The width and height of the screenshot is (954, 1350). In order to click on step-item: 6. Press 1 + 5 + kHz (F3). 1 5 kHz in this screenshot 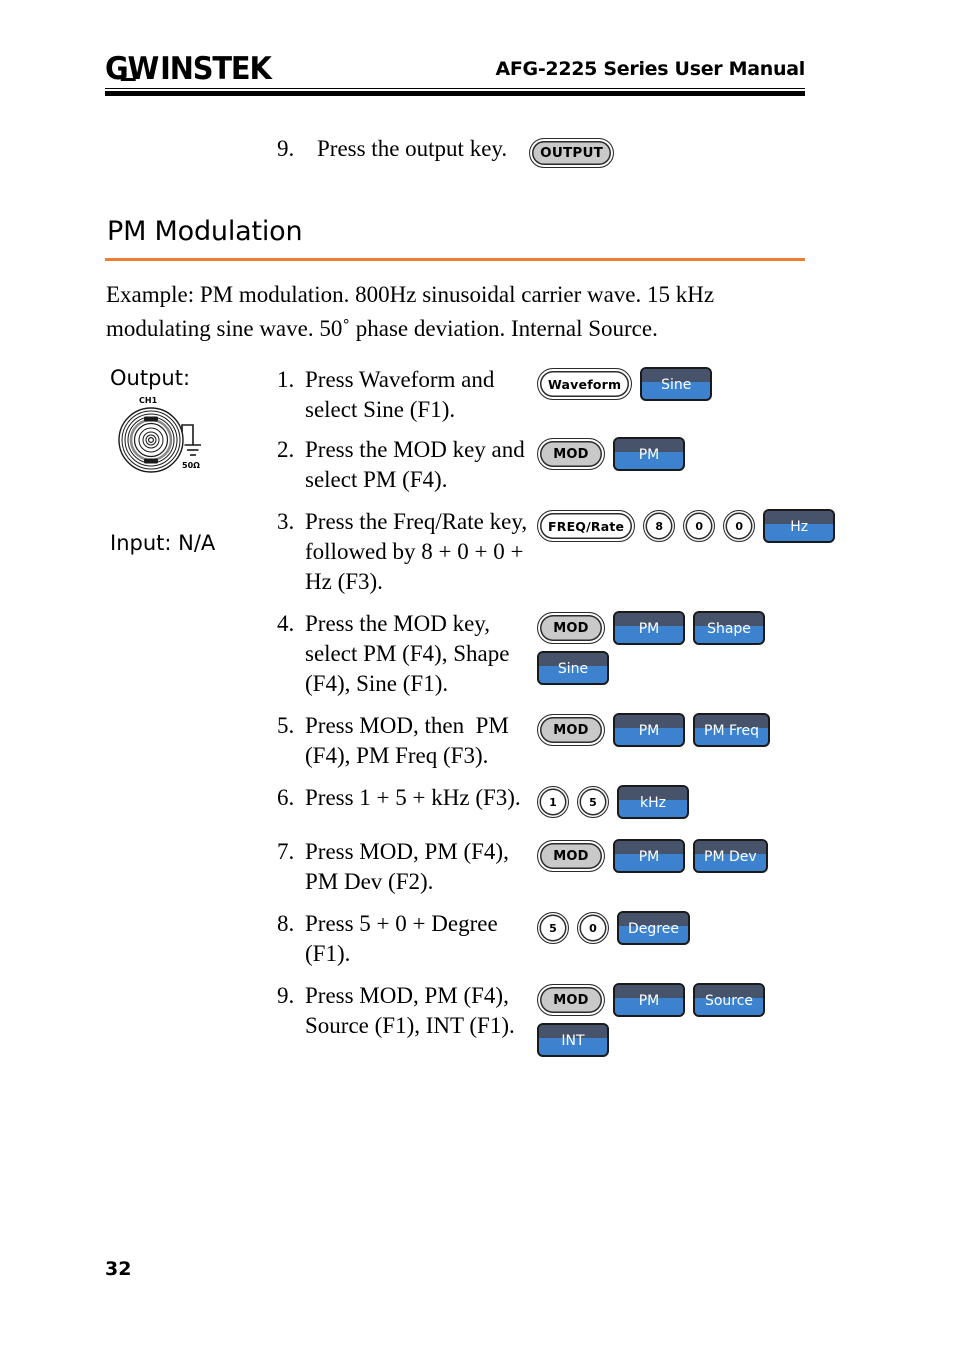, I will do `click(542, 804)`.